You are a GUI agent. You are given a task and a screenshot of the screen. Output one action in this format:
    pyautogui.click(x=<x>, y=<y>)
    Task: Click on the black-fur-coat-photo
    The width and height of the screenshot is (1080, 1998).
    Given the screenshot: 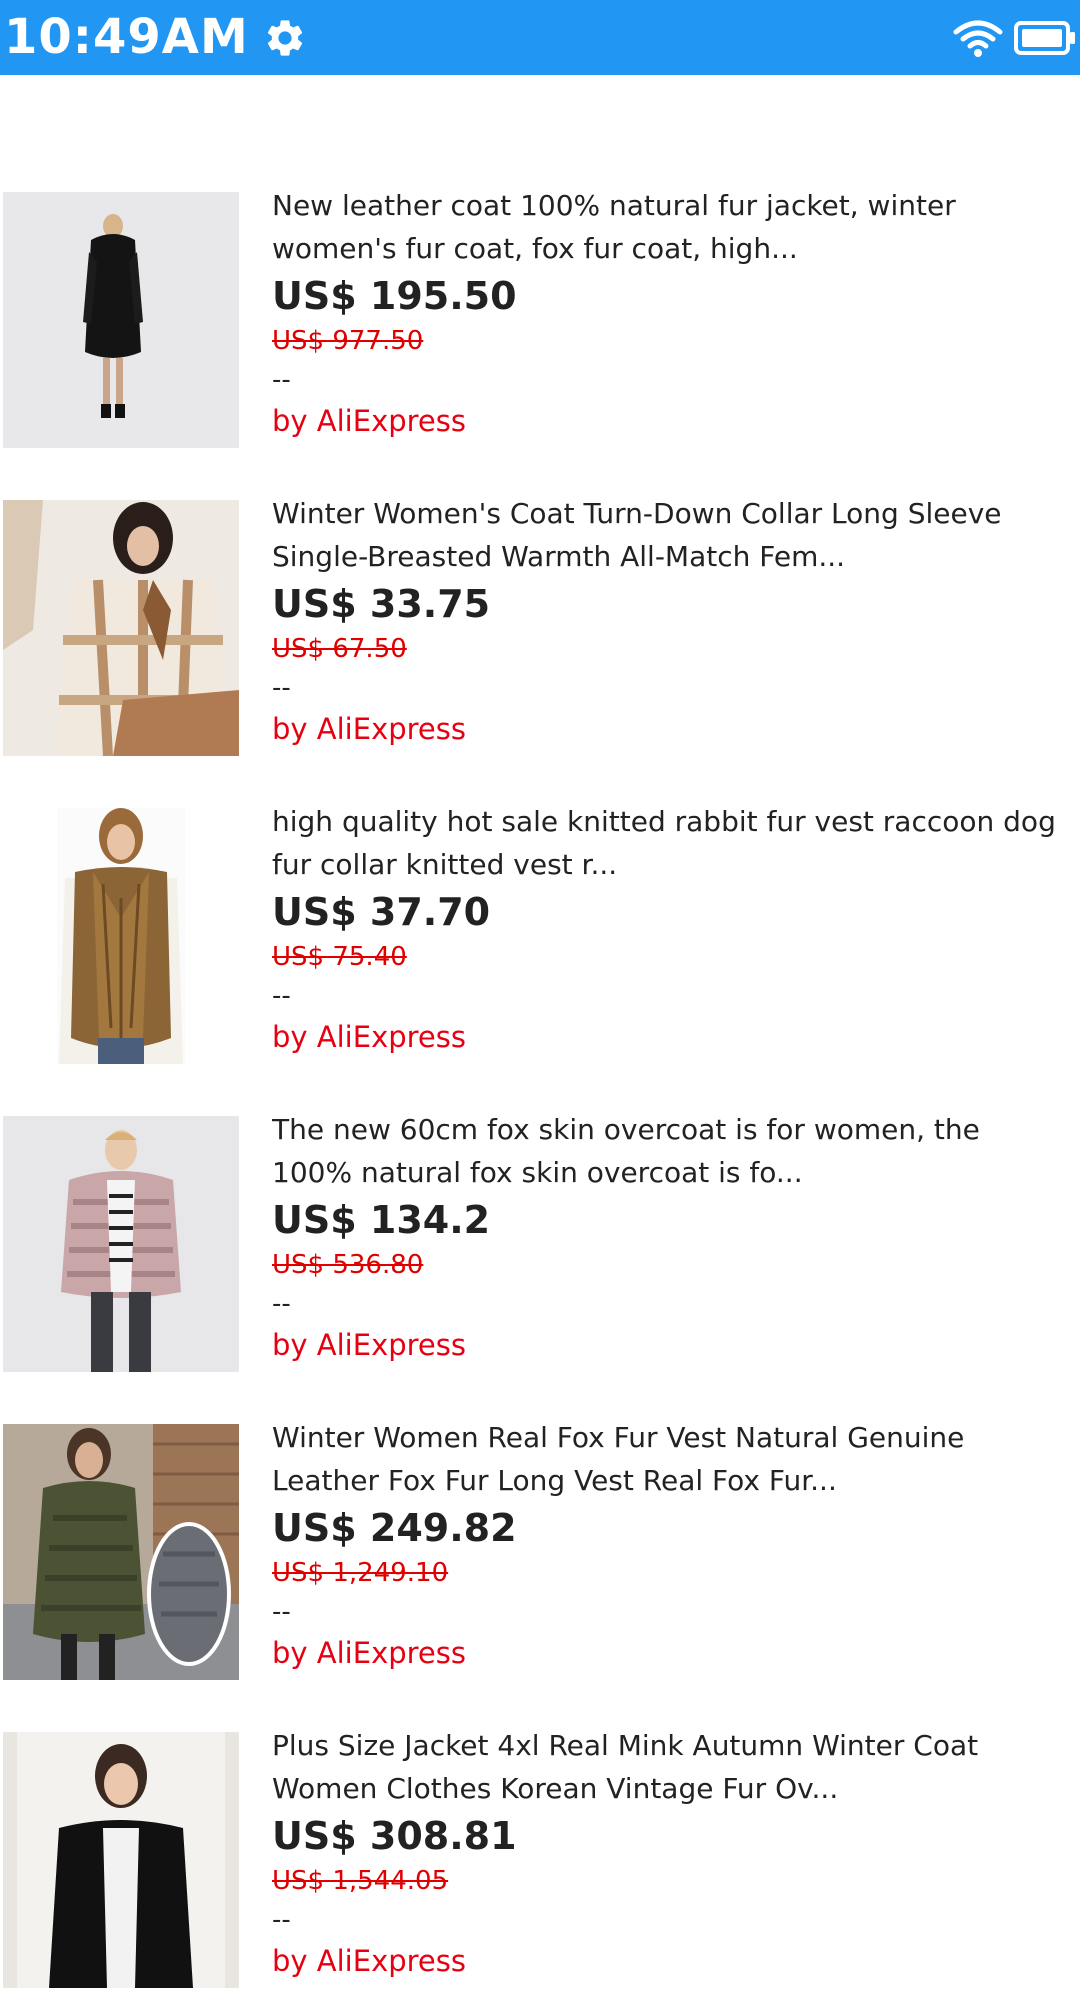 What is the action you would take?
    pyautogui.click(x=121, y=320)
    